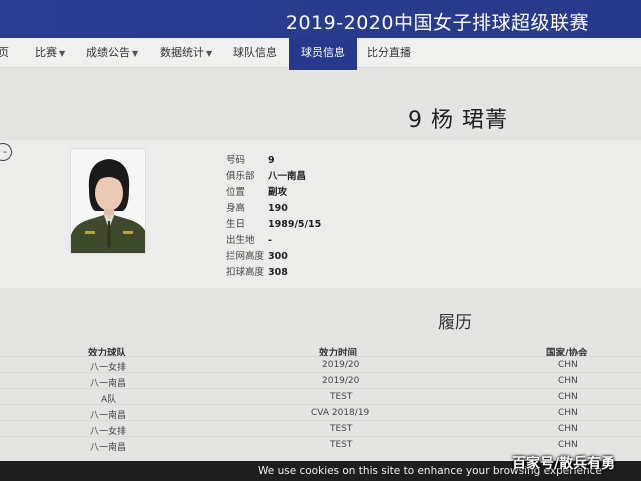 The image size is (641, 481). What do you see at coordinates (458, 120) in the screenshot?
I see `player-name: 9 杨 珺菁` at bounding box center [458, 120].